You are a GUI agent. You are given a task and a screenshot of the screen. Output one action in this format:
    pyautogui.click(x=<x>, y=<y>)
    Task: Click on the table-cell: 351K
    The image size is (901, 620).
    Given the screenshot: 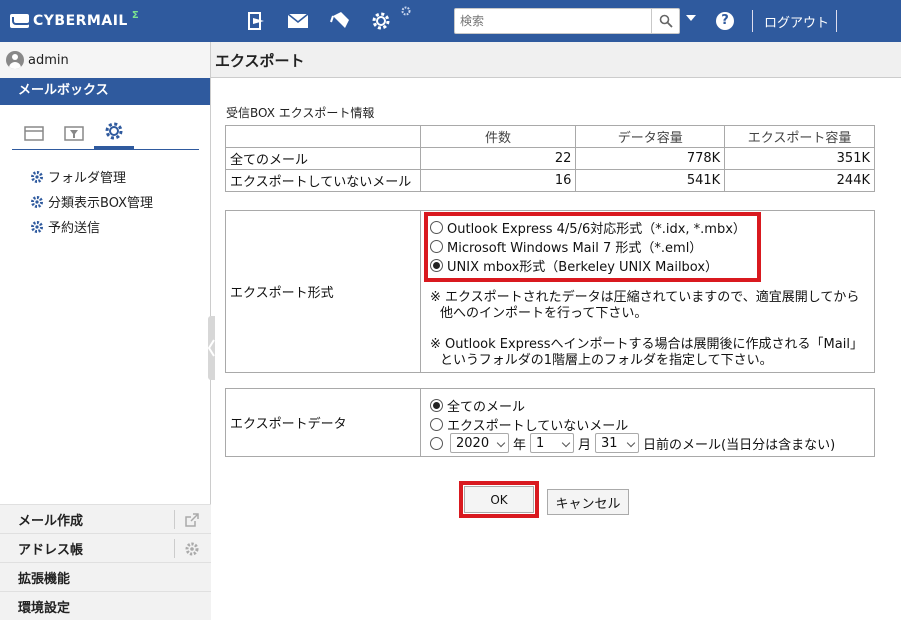 What is the action you would take?
    pyautogui.click(x=799, y=158)
    